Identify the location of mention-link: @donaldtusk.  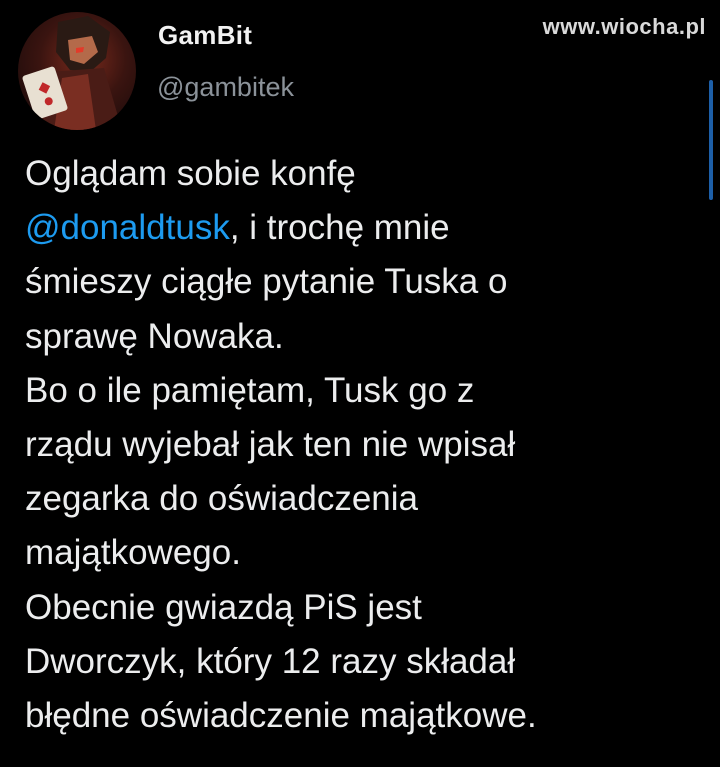
(127, 227).